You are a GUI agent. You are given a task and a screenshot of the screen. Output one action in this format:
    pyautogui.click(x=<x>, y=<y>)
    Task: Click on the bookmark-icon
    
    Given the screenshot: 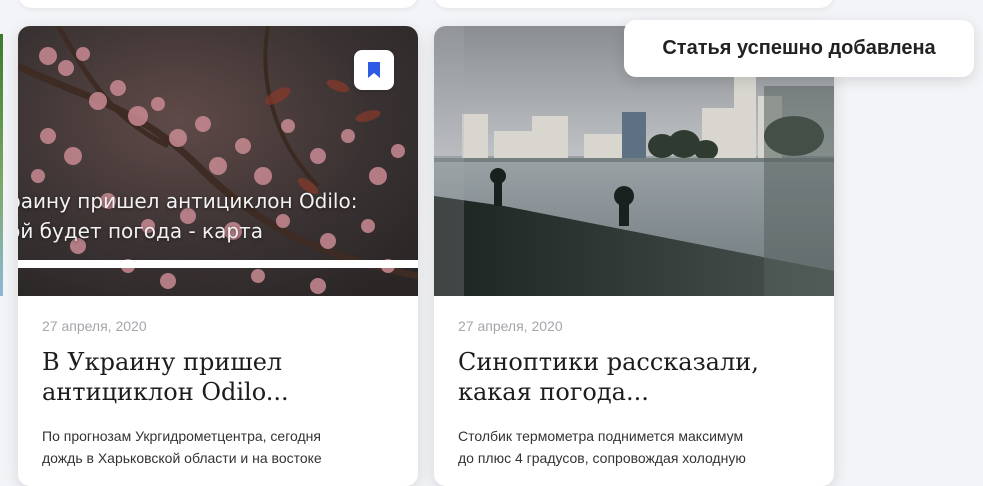 What is the action you would take?
    pyautogui.click(x=374, y=70)
    